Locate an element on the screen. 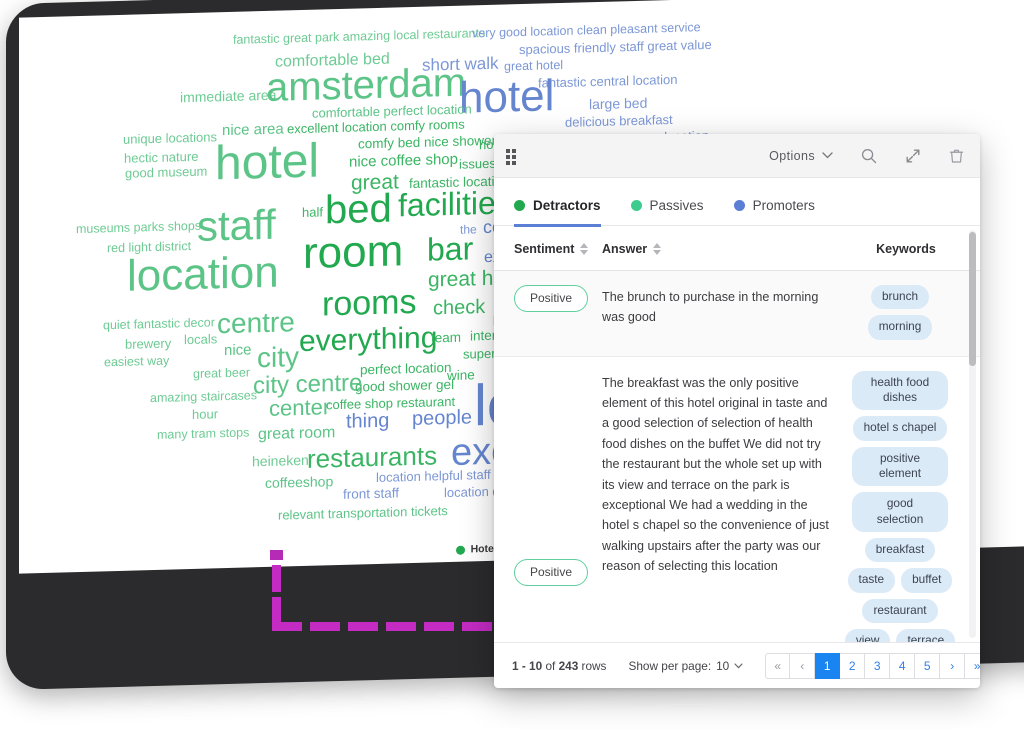  expand-icon is located at coordinates (913, 156).